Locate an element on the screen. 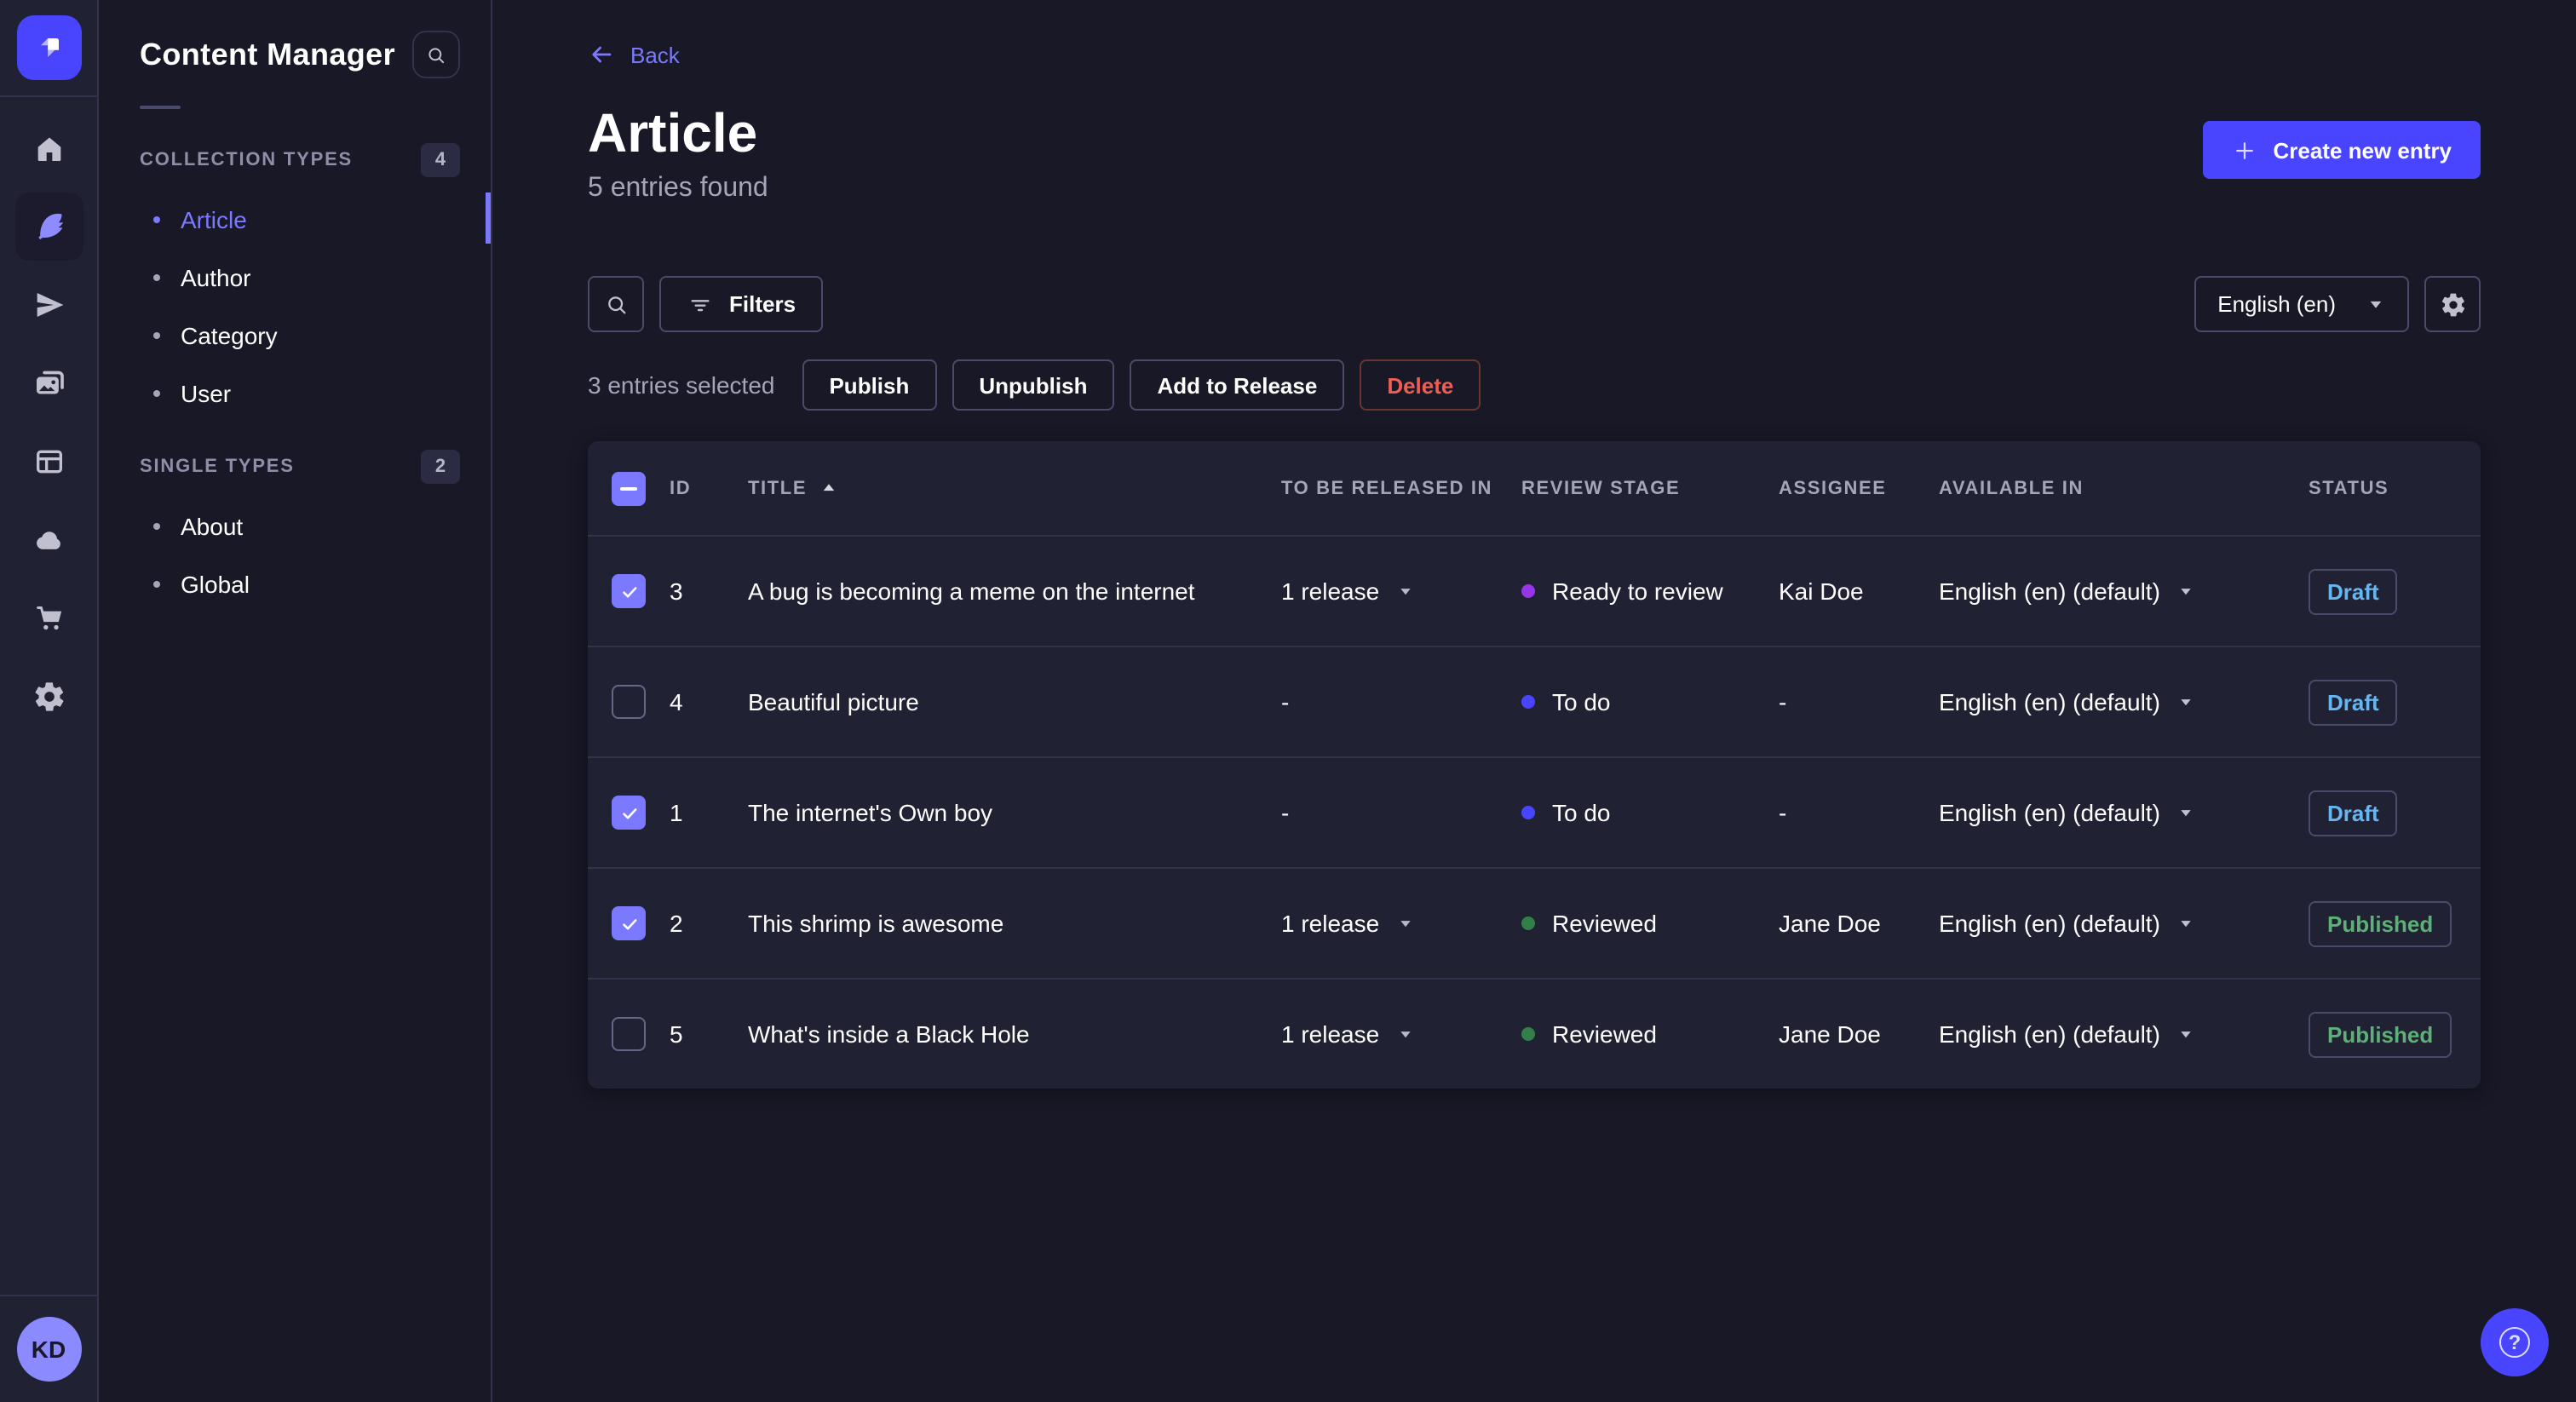 This screenshot has width=2576, height=1402. subnav-item-global: Global is located at coordinates (295, 584).